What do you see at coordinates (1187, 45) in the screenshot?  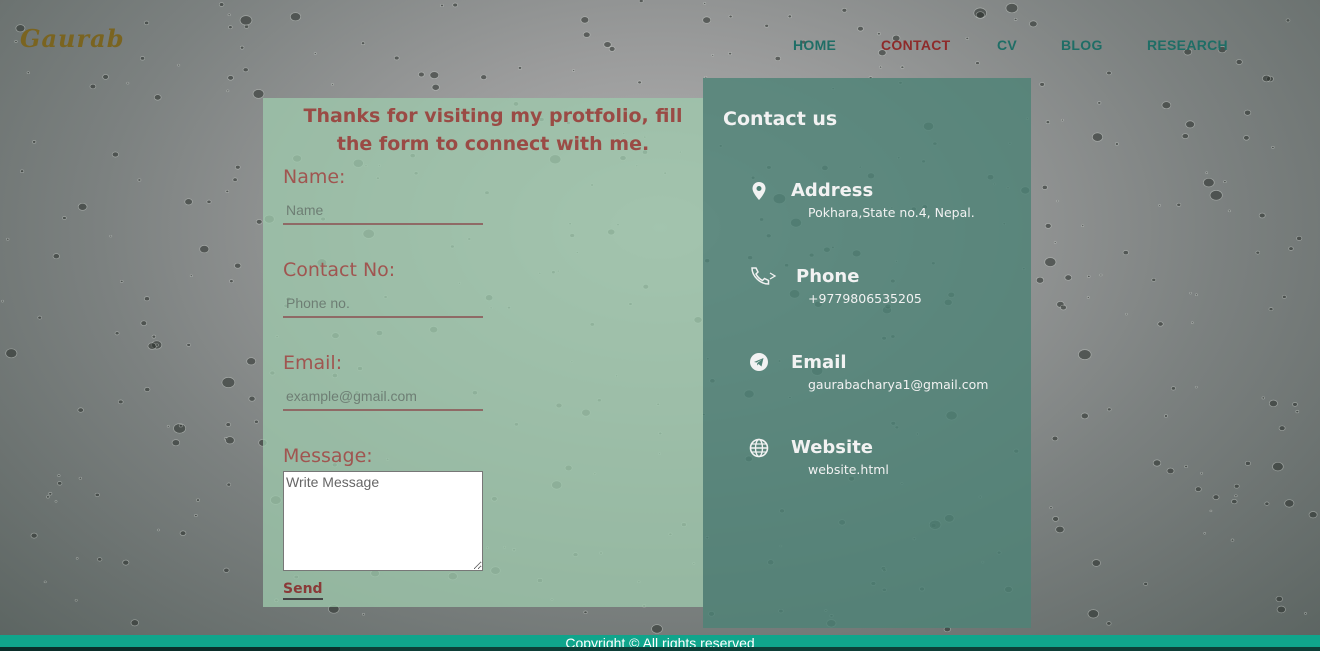 I see `nav-research: RESEARCH` at bounding box center [1187, 45].